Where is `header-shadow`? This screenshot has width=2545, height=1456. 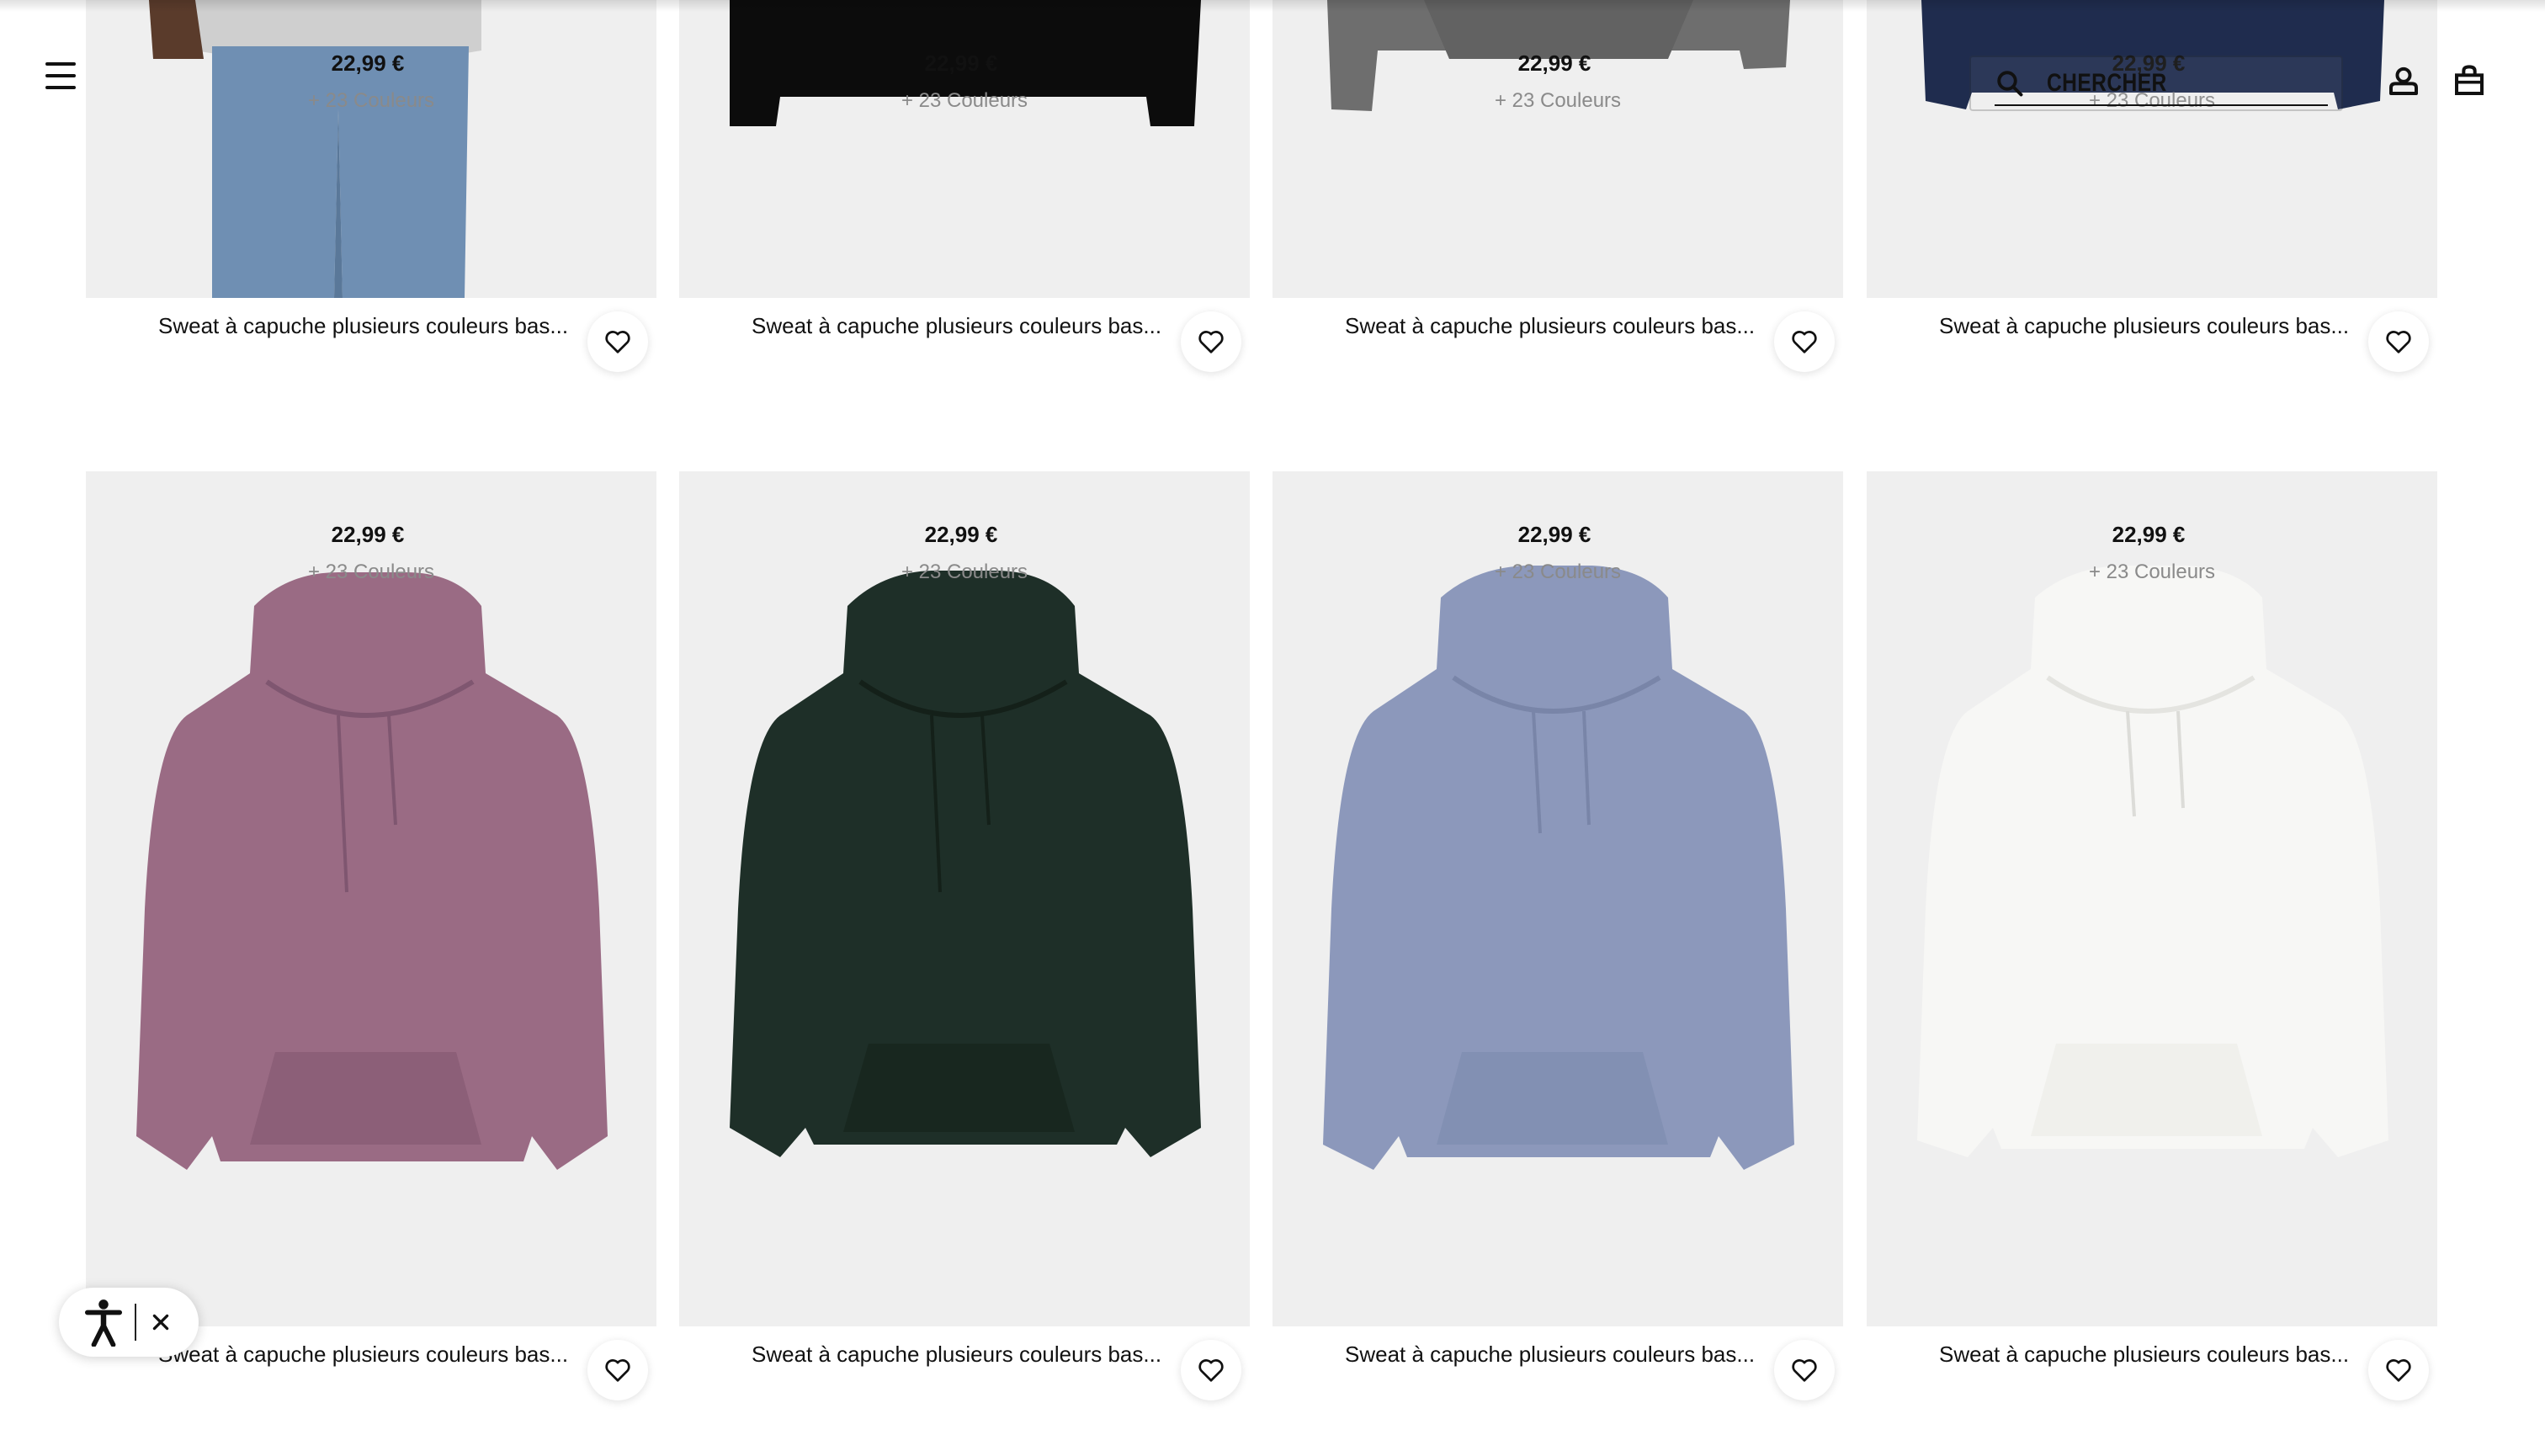
header-shadow is located at coordinates (1273, 6).